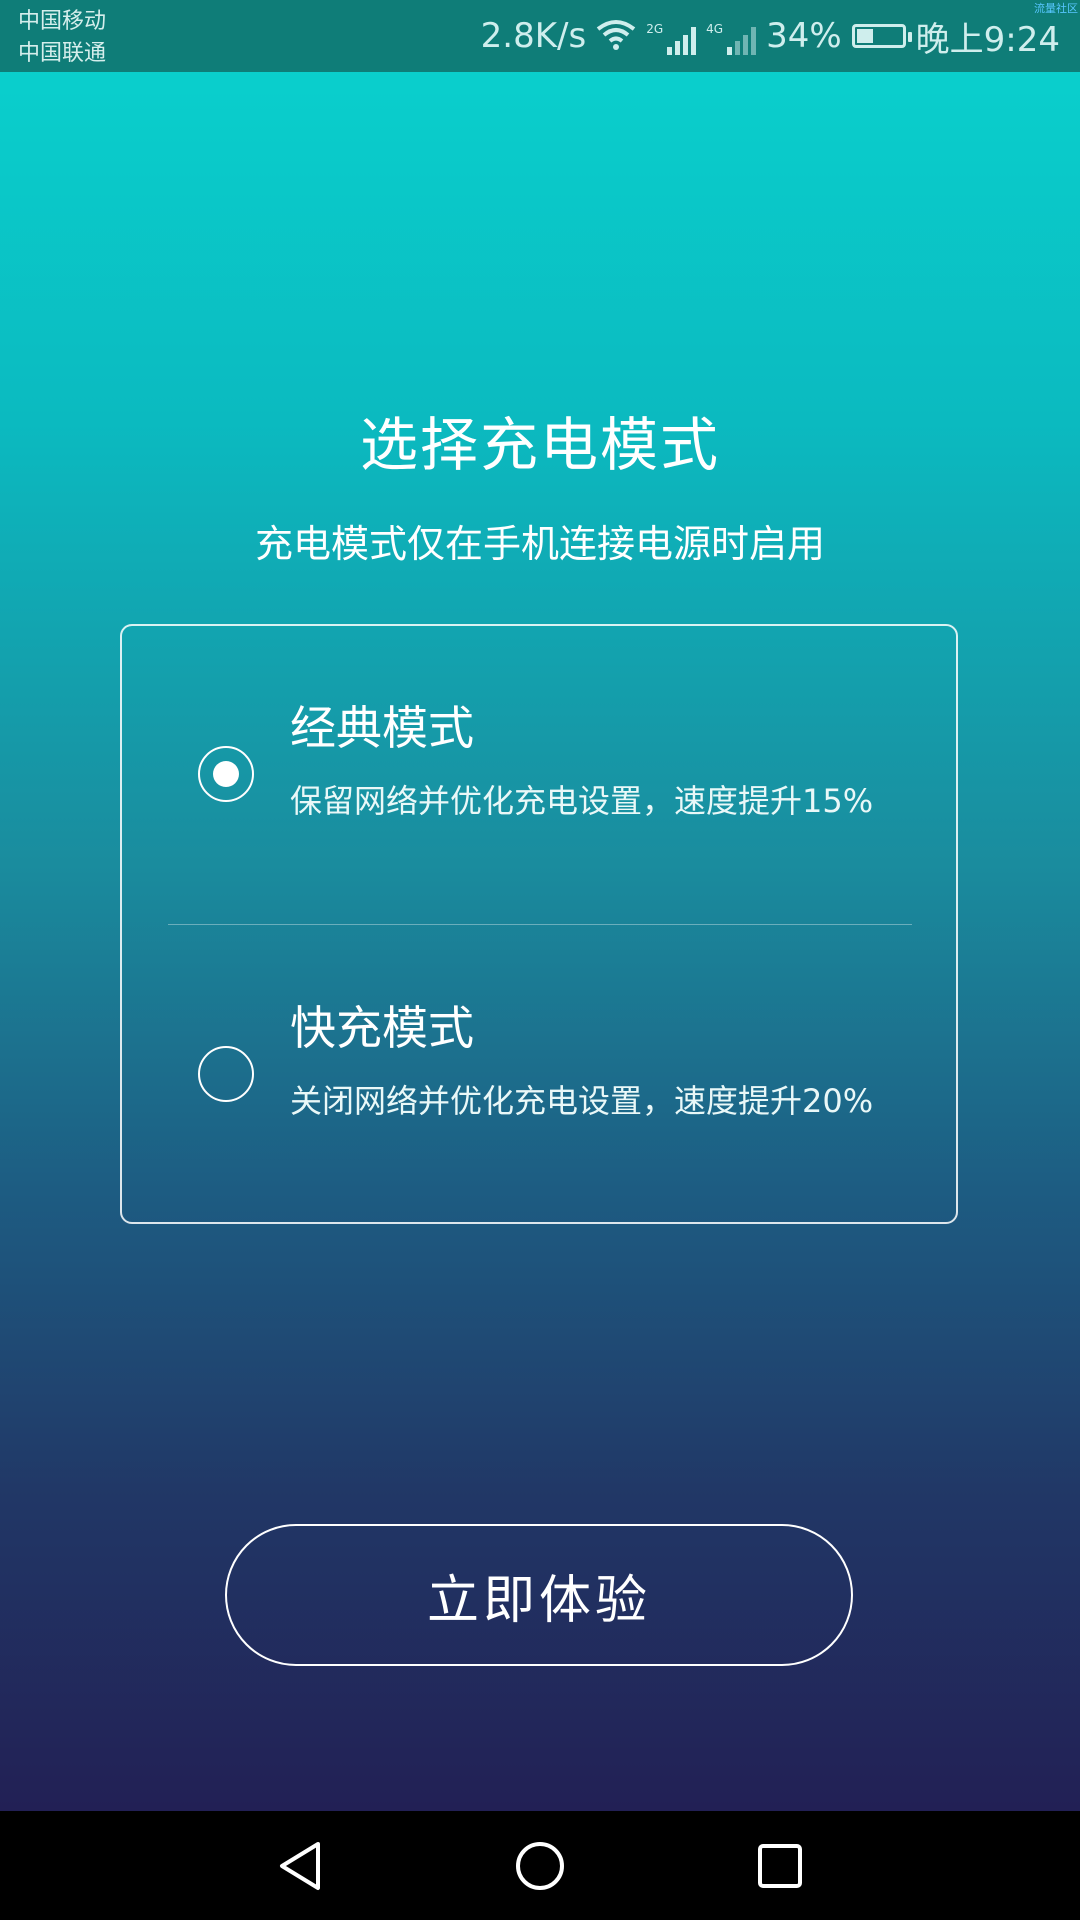  Describe the element at coordinates (62, 38) in the screenshot. I see `carrier-info: 中国移动 中国联通` at that location.